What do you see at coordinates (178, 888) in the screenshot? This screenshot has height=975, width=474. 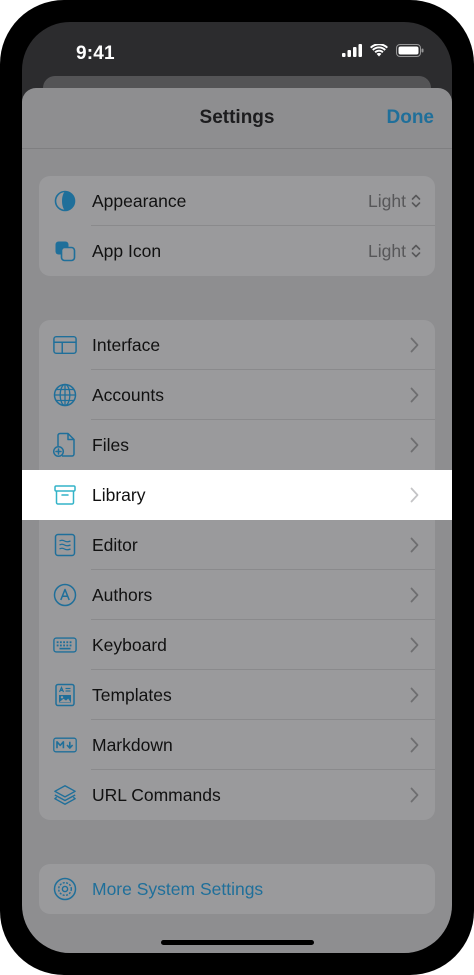 I see `more-system-settings-label: More System Settings` at bounding box center [178, 888].